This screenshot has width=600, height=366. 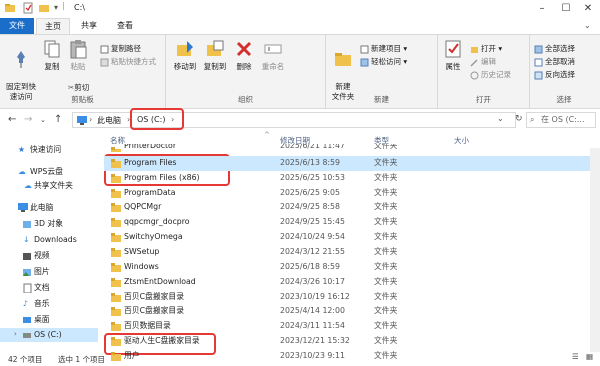 What do you see at coordinates (566, 9) in the screenshot?
I see `maximize-icon: ☐` at bounding box center [566, 9].